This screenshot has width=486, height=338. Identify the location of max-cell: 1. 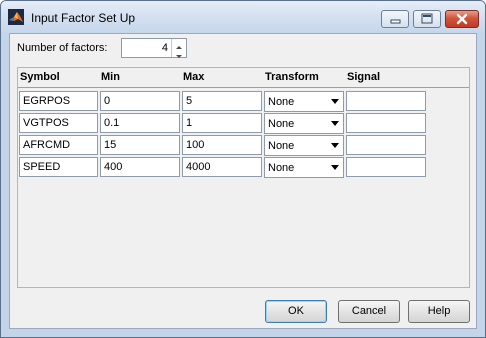
(222, 123).